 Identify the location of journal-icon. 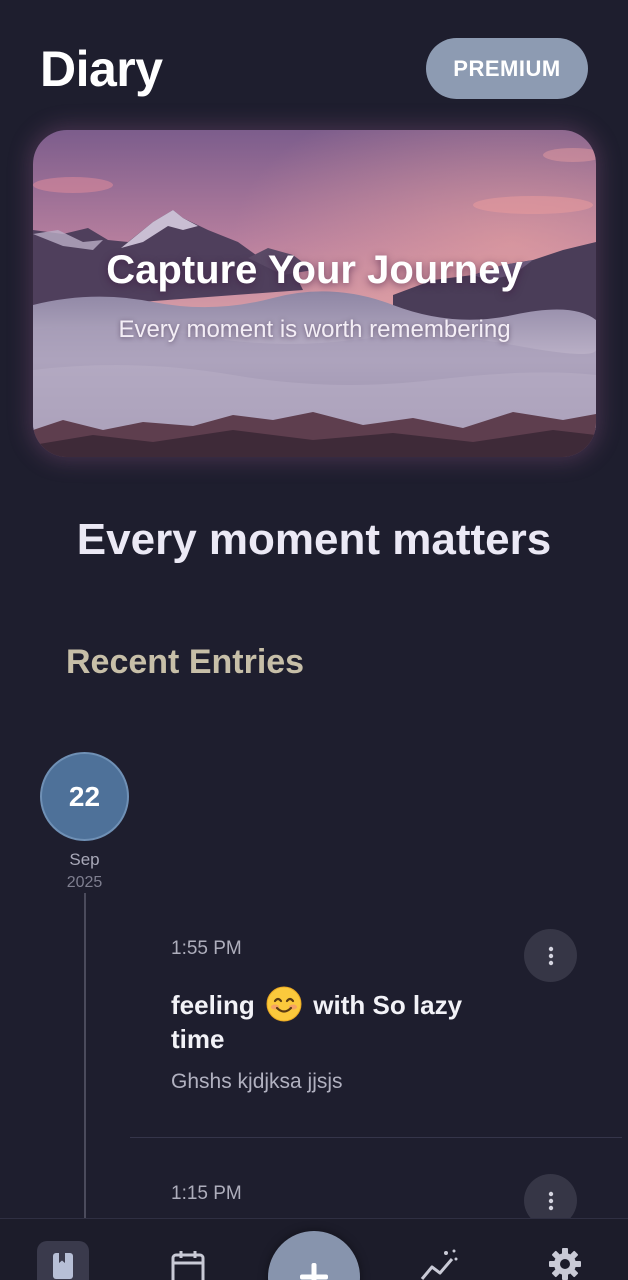
(63, 1266).